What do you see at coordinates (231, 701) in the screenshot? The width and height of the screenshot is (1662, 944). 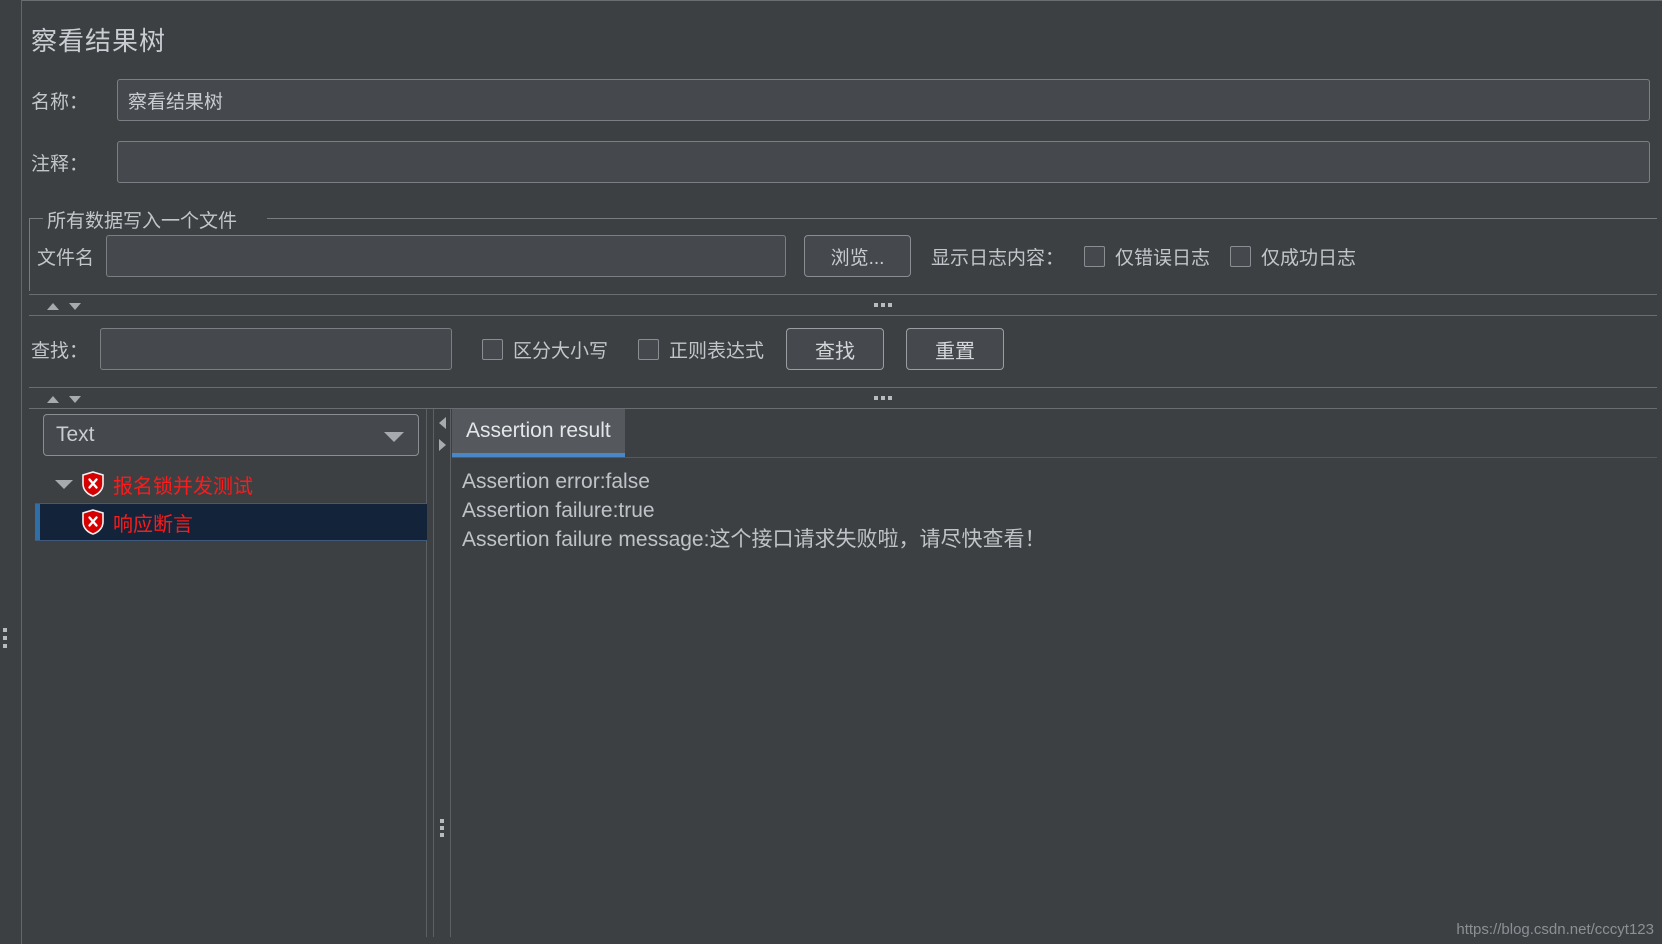 I see `results-tree: 报名锁并发测试 响应断言` at bounding box center [231, 701].